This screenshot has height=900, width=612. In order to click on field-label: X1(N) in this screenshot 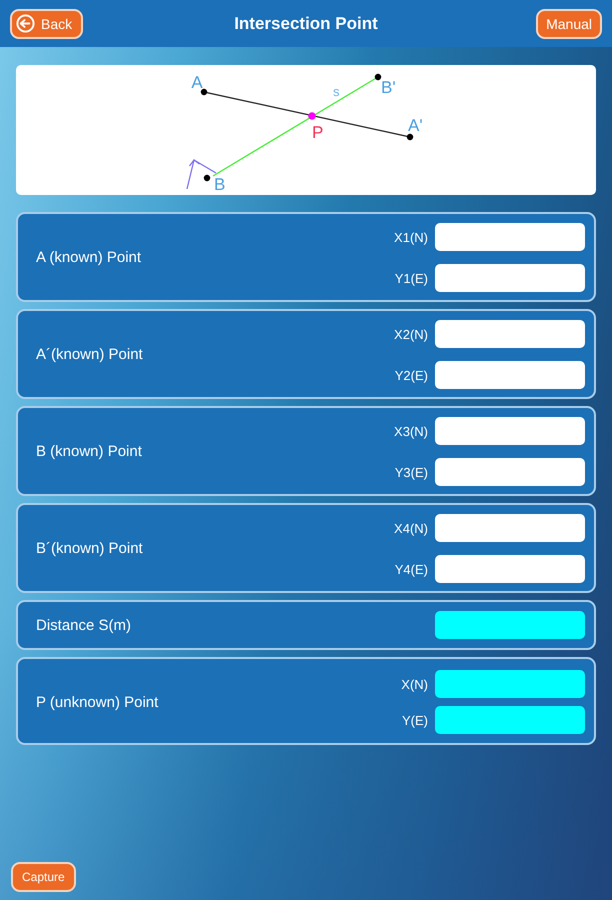, I will do `click(411, 237)`.